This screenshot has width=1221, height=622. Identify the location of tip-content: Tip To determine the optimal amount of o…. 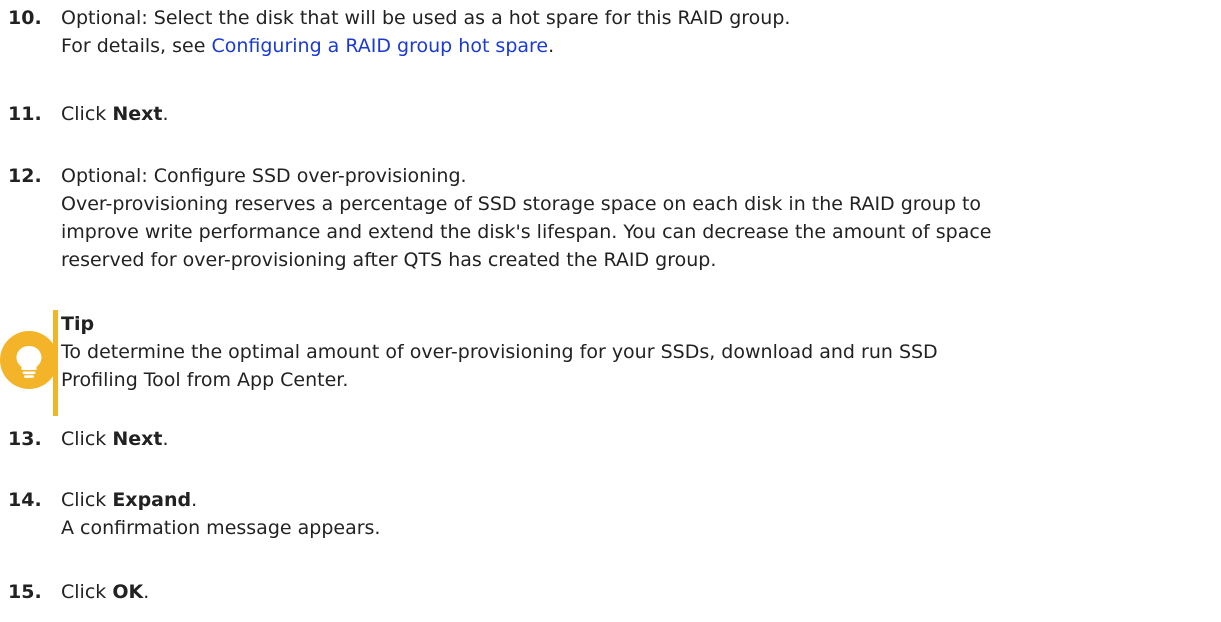
(637, 352).